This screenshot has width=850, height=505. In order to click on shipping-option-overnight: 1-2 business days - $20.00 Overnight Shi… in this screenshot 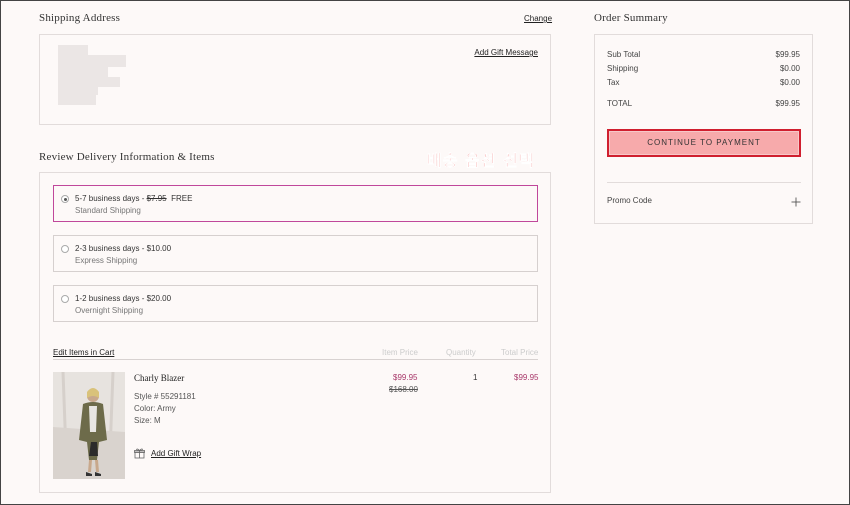, I will do `click(295, 303)`.